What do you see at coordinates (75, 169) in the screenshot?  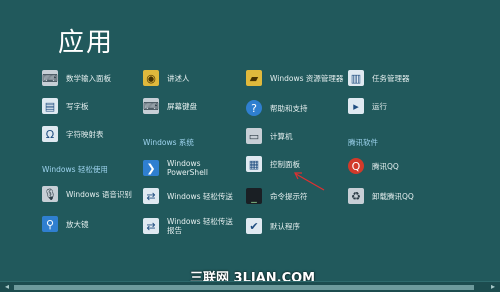 I see `group-header-accessibility: Windows 轻松使用` at bounding box center [75, 169].